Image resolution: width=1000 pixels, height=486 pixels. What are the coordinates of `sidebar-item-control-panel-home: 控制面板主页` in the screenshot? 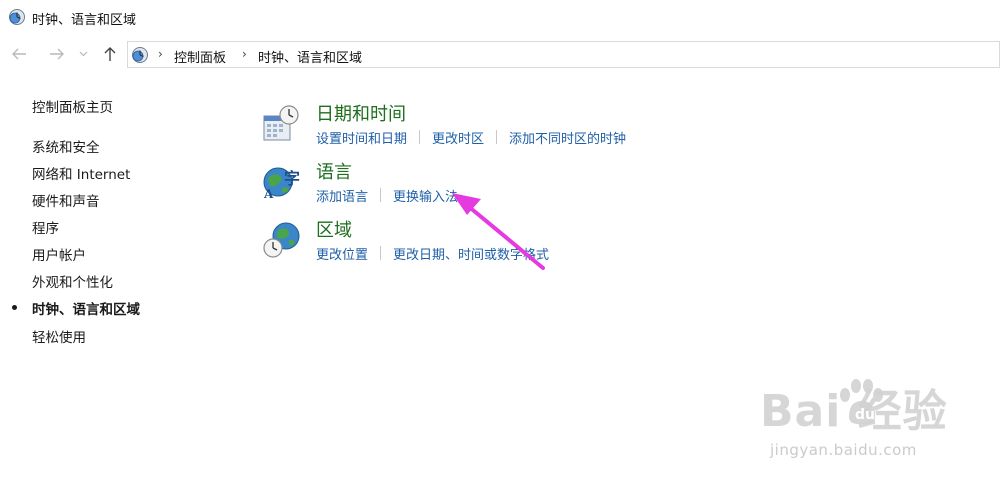 It's located at (72, 106).